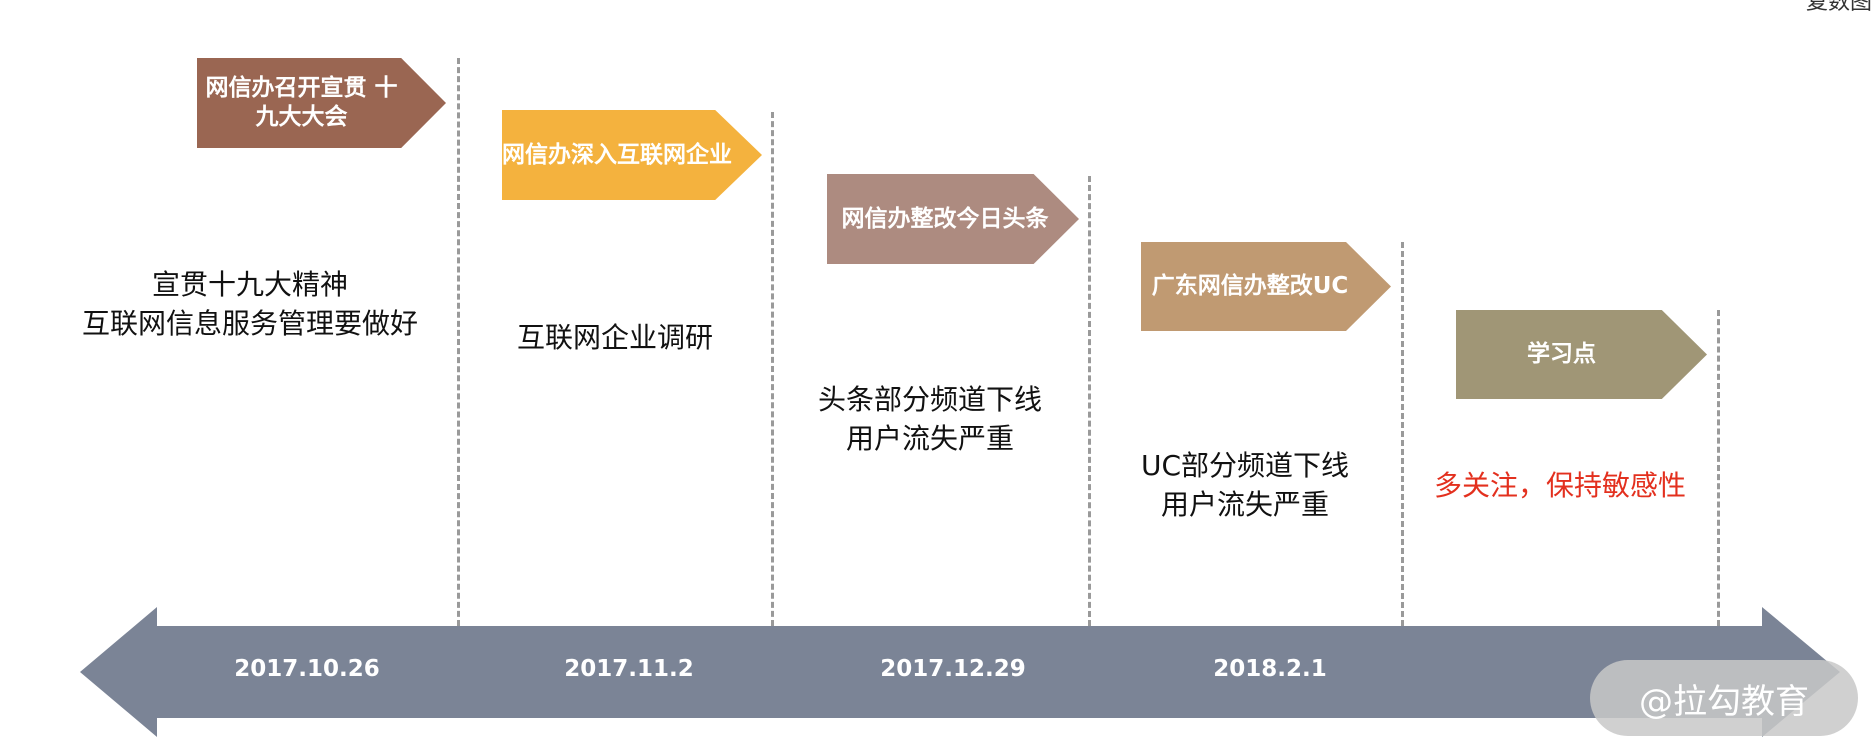 This screenshot has height=754, width=1876. Describe the element at coordinates (1270, 669) in the screenshot. I see `milestone-date-4: 2018.2.1` at that location.